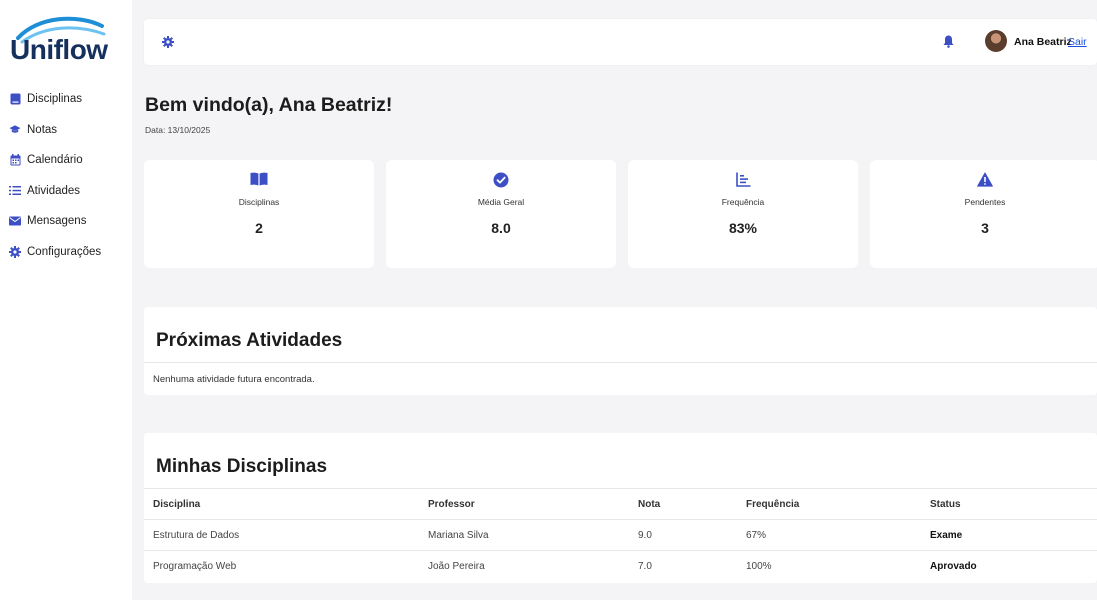 The width and height of the screenshot is (1097, 600). Describe the element at coordinates (54, 190) in the screenshot. I see `sidebar-item-label: Atividades` at that location.